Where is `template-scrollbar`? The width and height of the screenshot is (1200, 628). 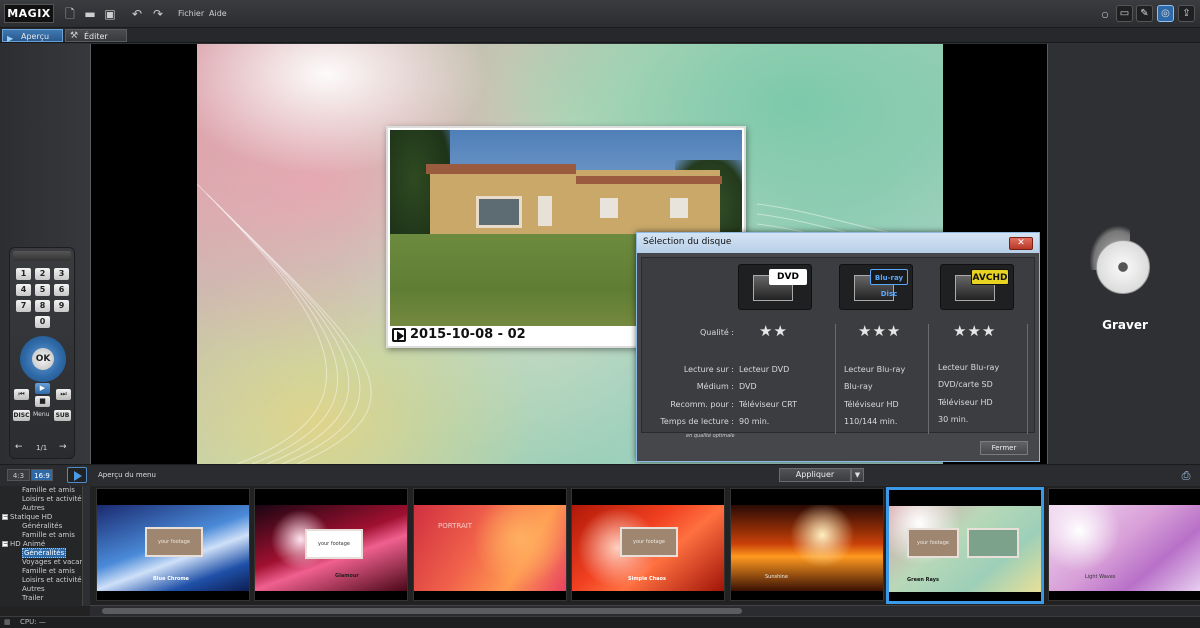 template-scrollbar is located at coordinates (645, 610).